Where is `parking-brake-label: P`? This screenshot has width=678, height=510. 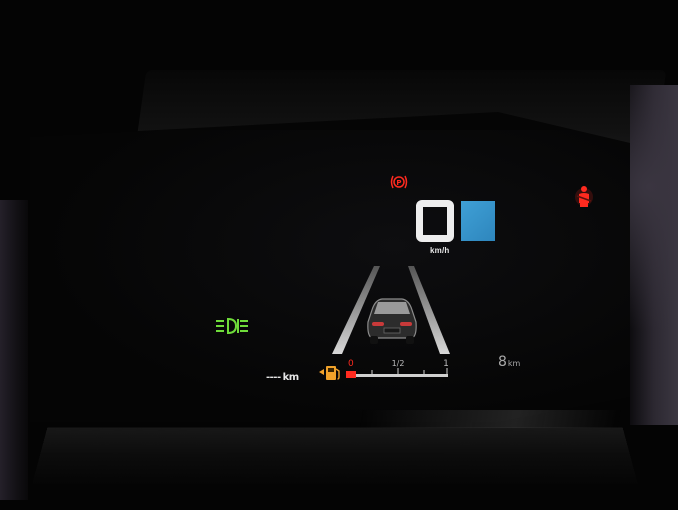
parking-brake-label: P is located at coordinates (398, 183).